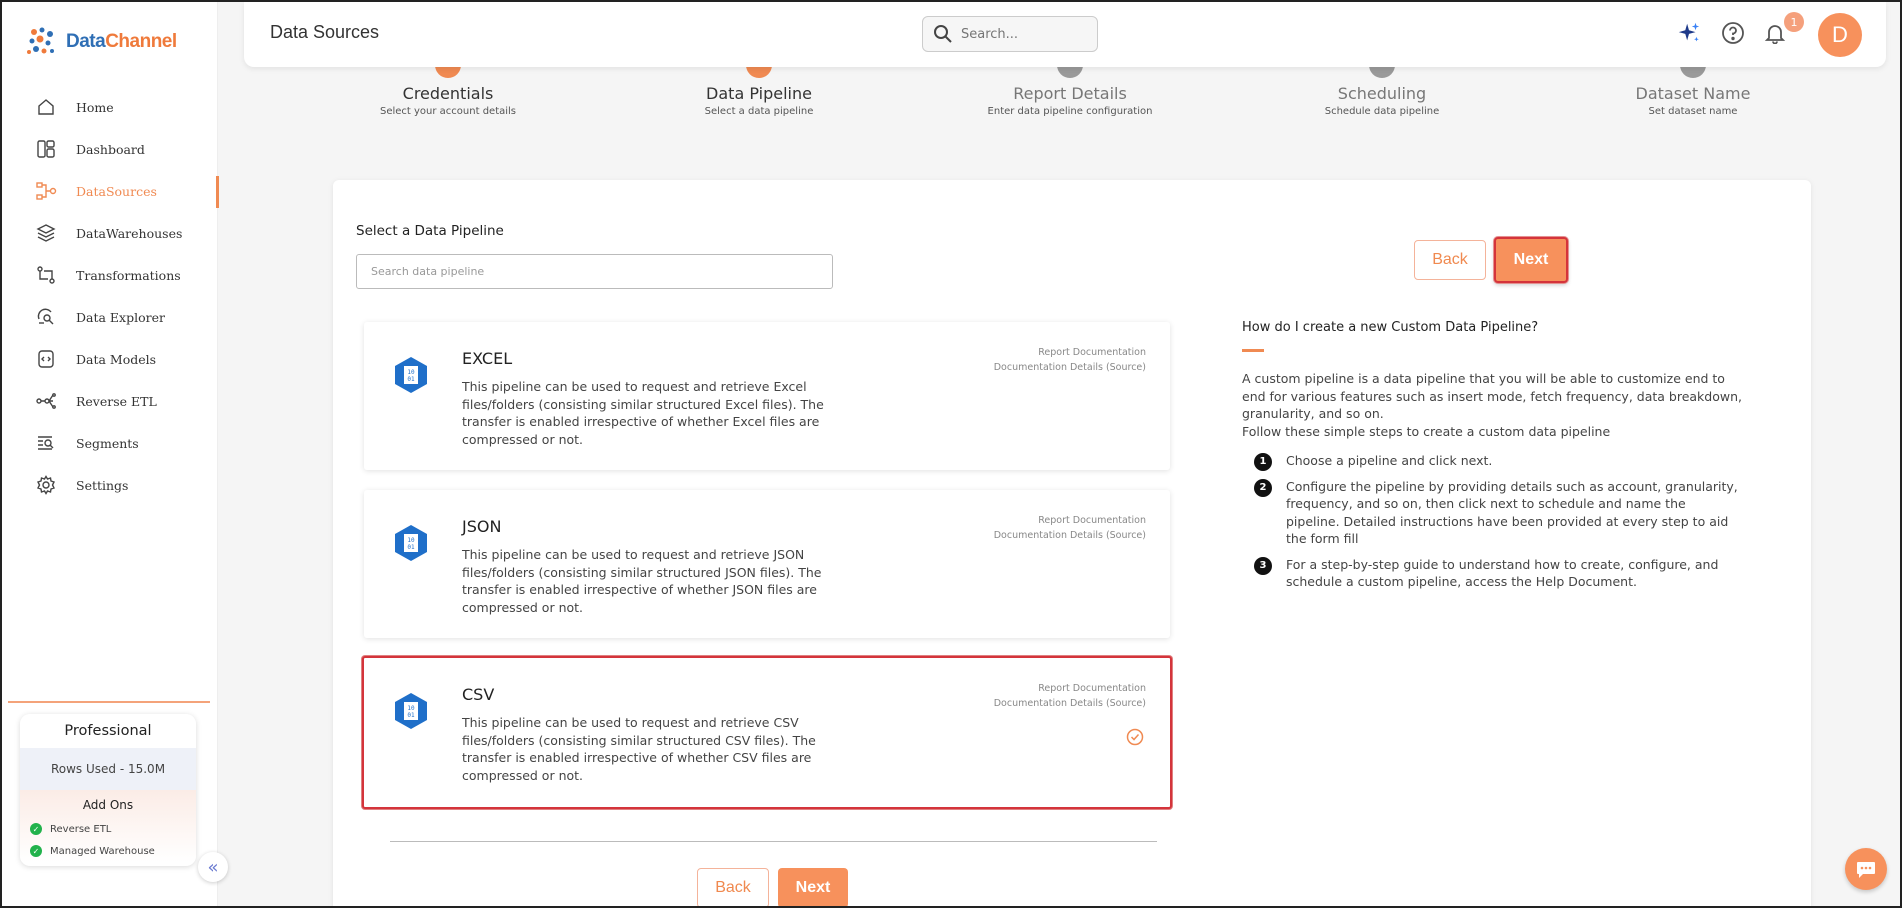  Describe the element at coordinates (121, 41) in the screenshot. I see `logo-text: DataChannel` at that location.